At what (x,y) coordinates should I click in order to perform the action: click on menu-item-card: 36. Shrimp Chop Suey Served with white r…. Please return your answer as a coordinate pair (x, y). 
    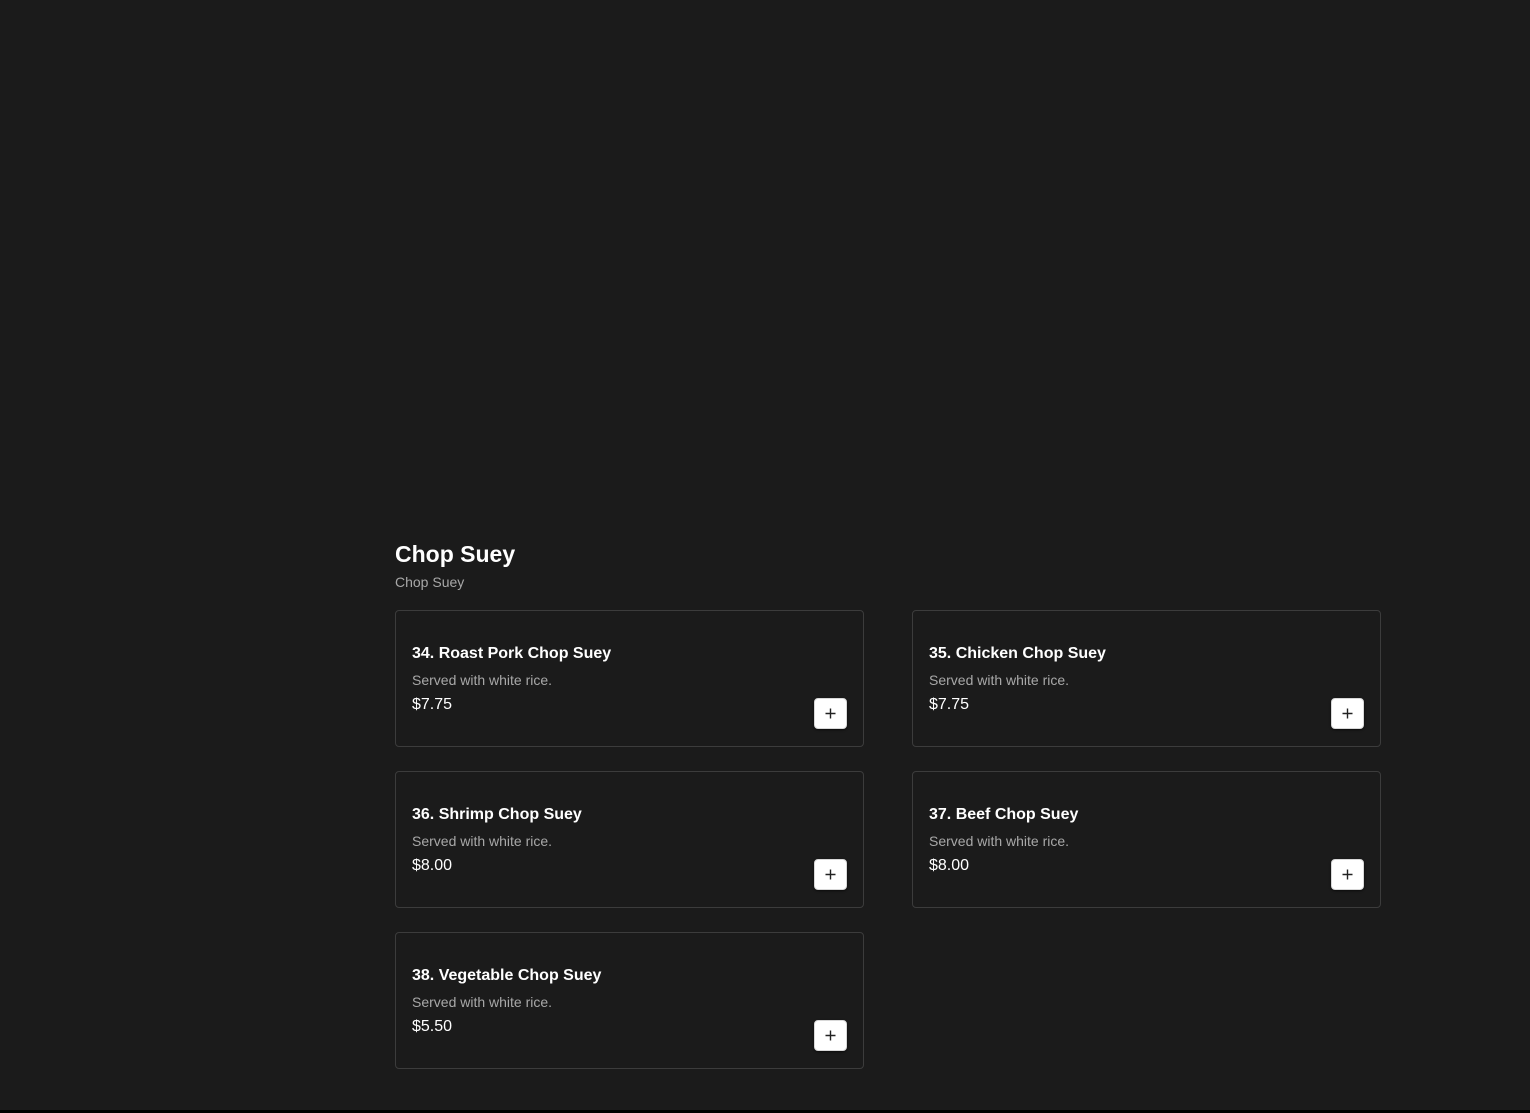
    Looking at the image, I should click on (629, 839).